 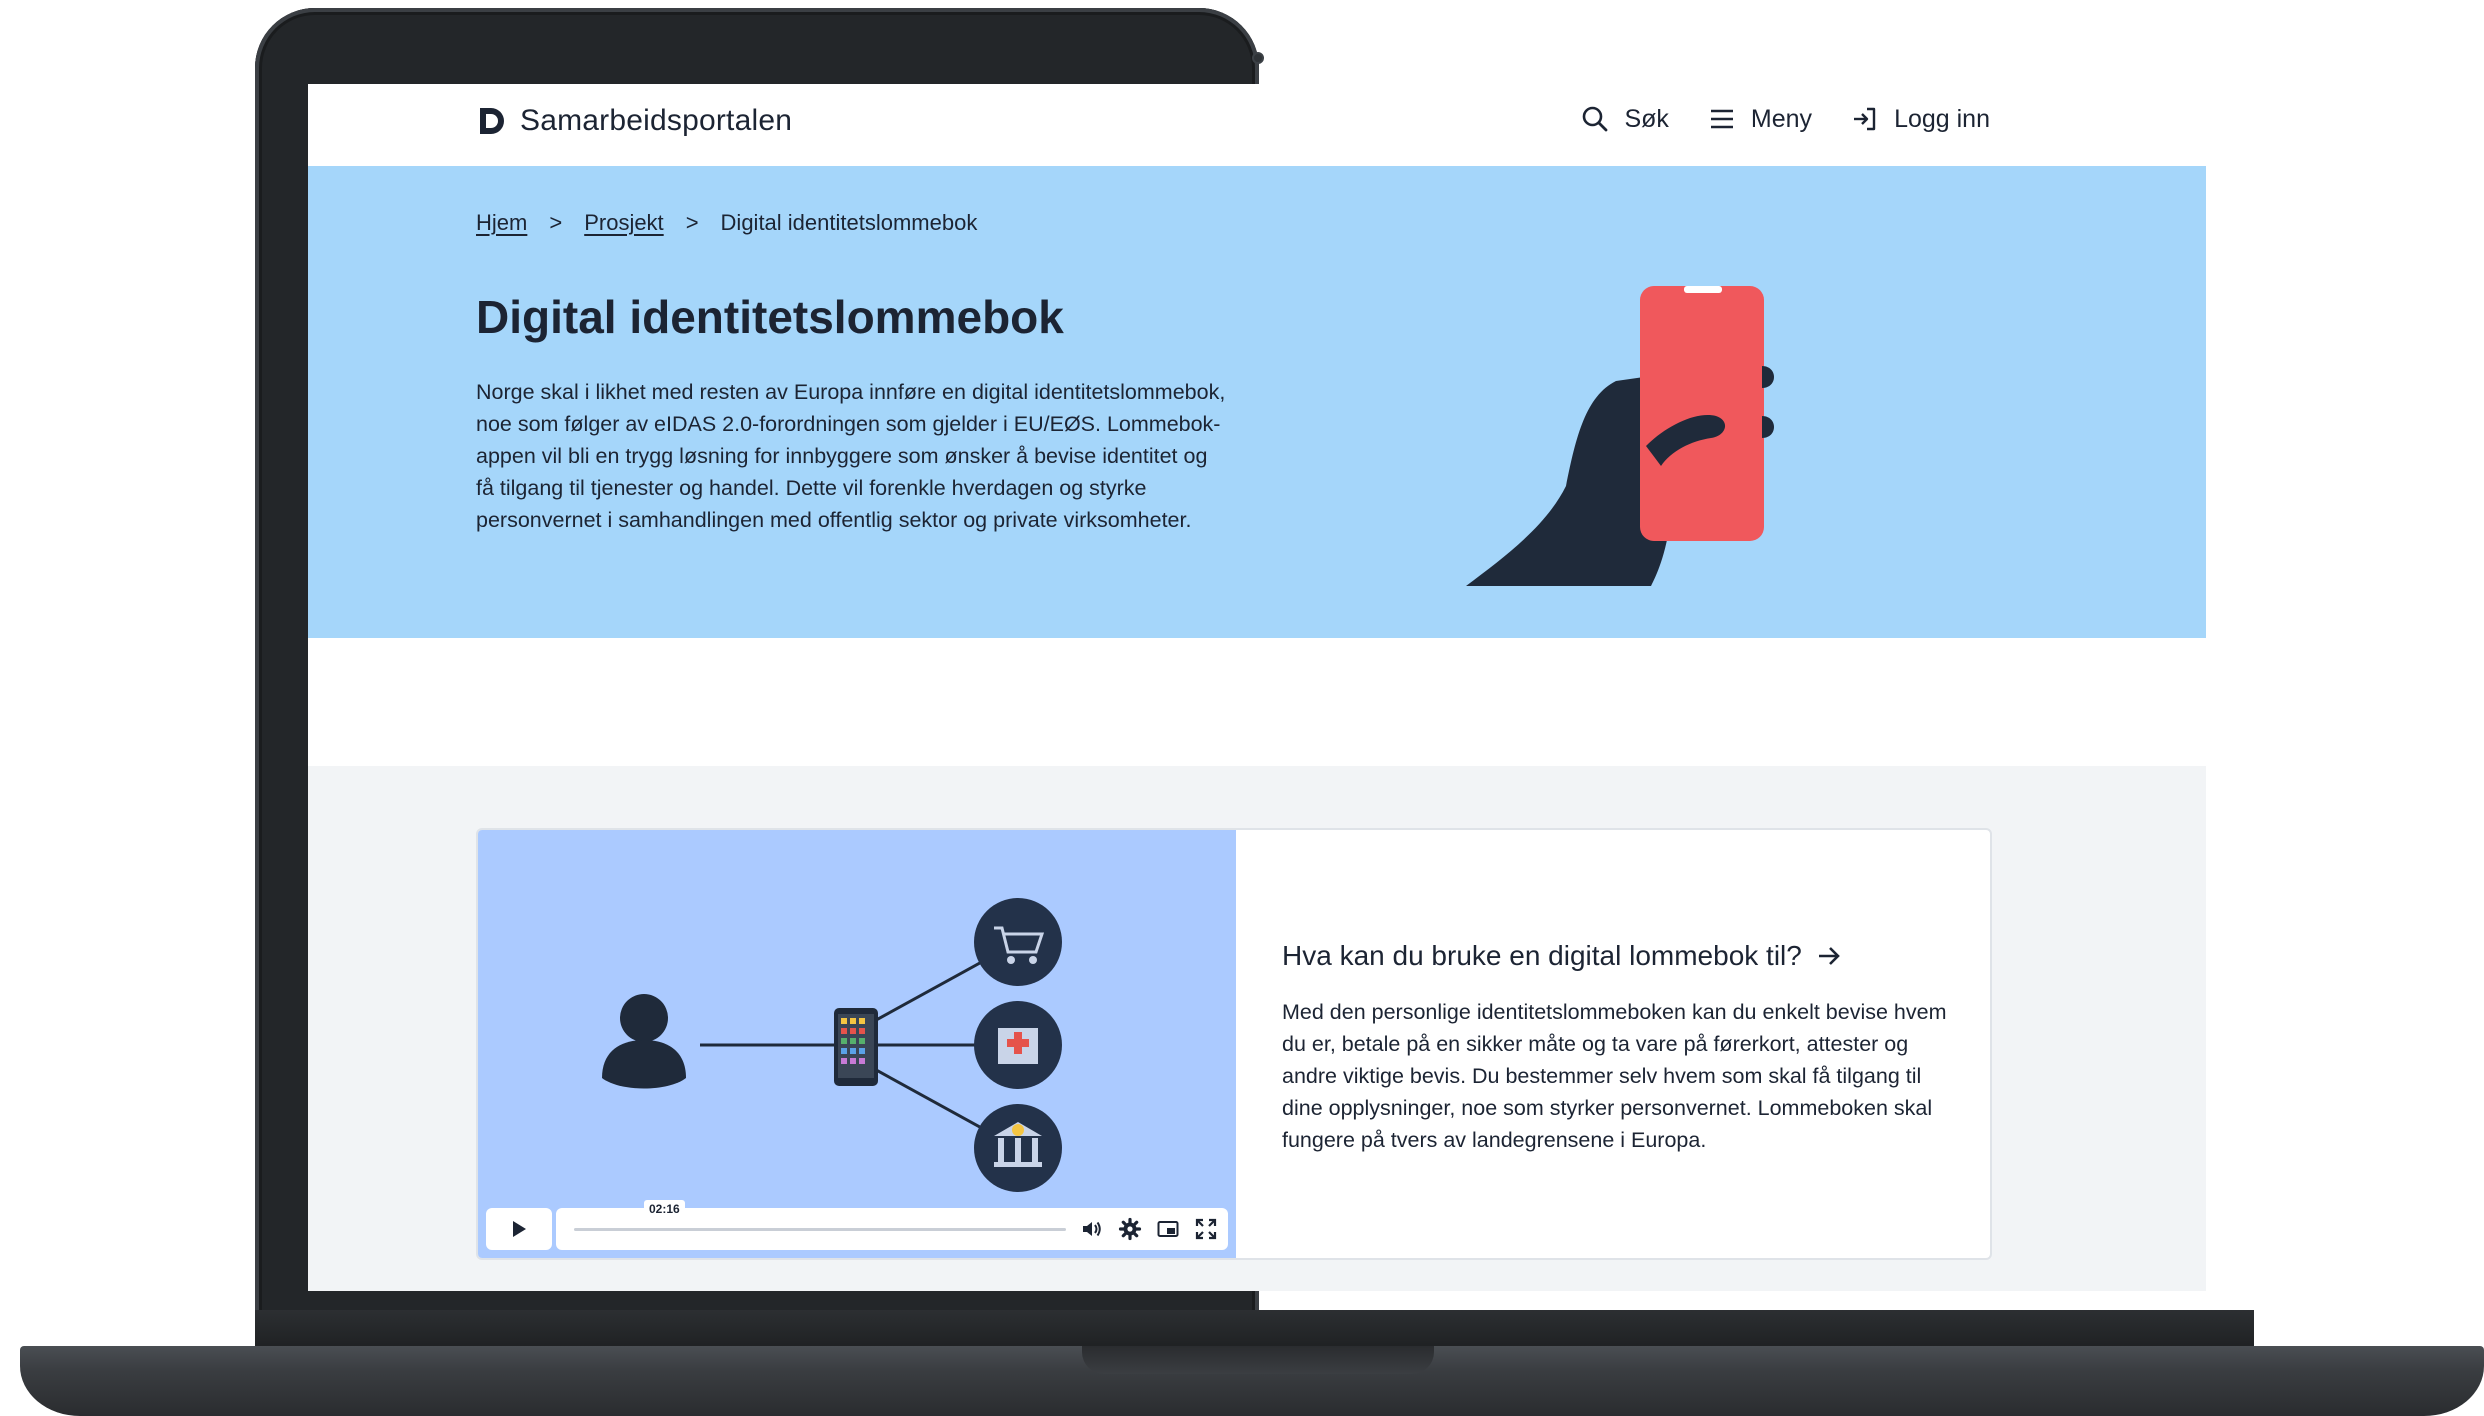 I want to click on login-icon, so click(x=1865, y=119).